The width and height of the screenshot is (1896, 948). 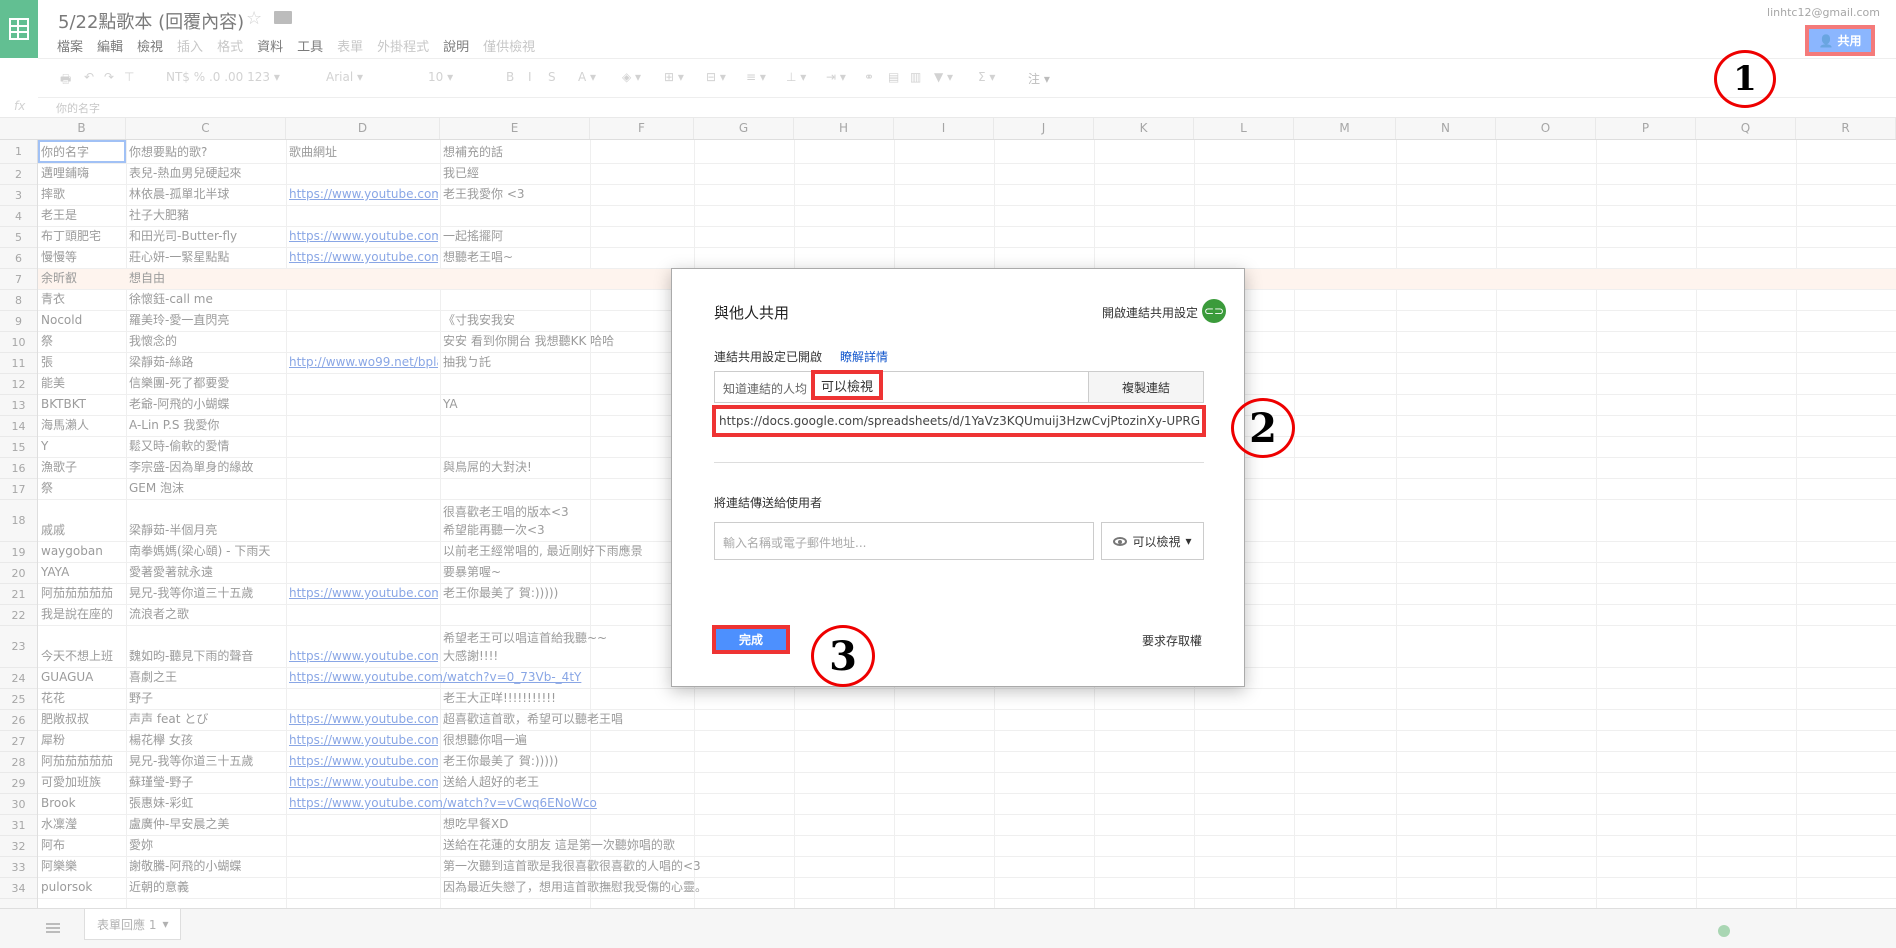 I want to click on invite-permission-label: 可以檢視, so click(x=1156, y=541).